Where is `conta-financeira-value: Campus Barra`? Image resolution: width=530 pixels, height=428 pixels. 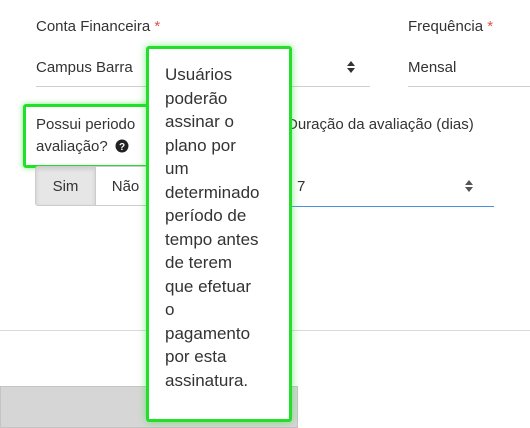
conta-financeira-value: Campus Barra is located at coordinates (84, 67).